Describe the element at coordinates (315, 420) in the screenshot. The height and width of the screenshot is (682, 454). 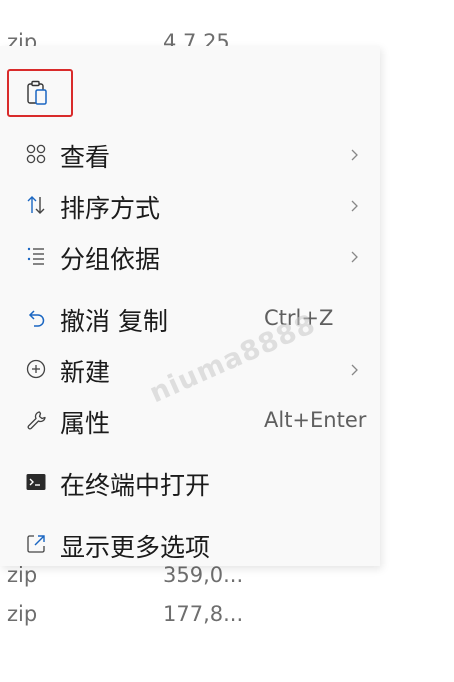
I see `shortcut-text: Alt+Enter` at that location.